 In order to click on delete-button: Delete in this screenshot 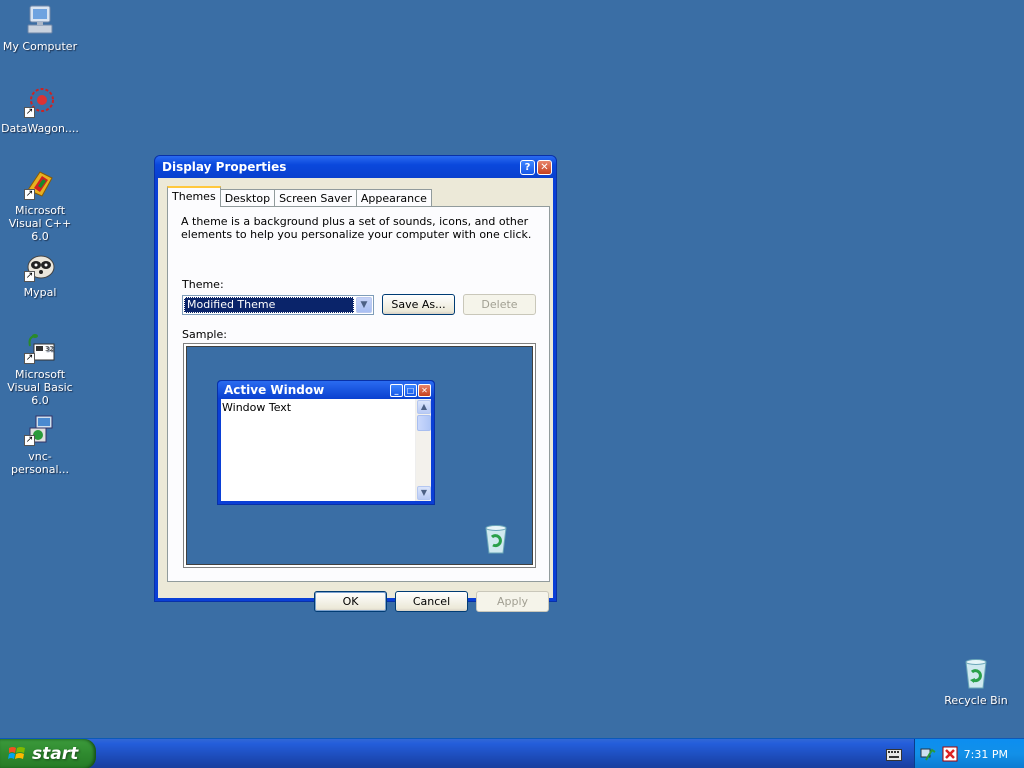, I will do `click(499, 304)`.